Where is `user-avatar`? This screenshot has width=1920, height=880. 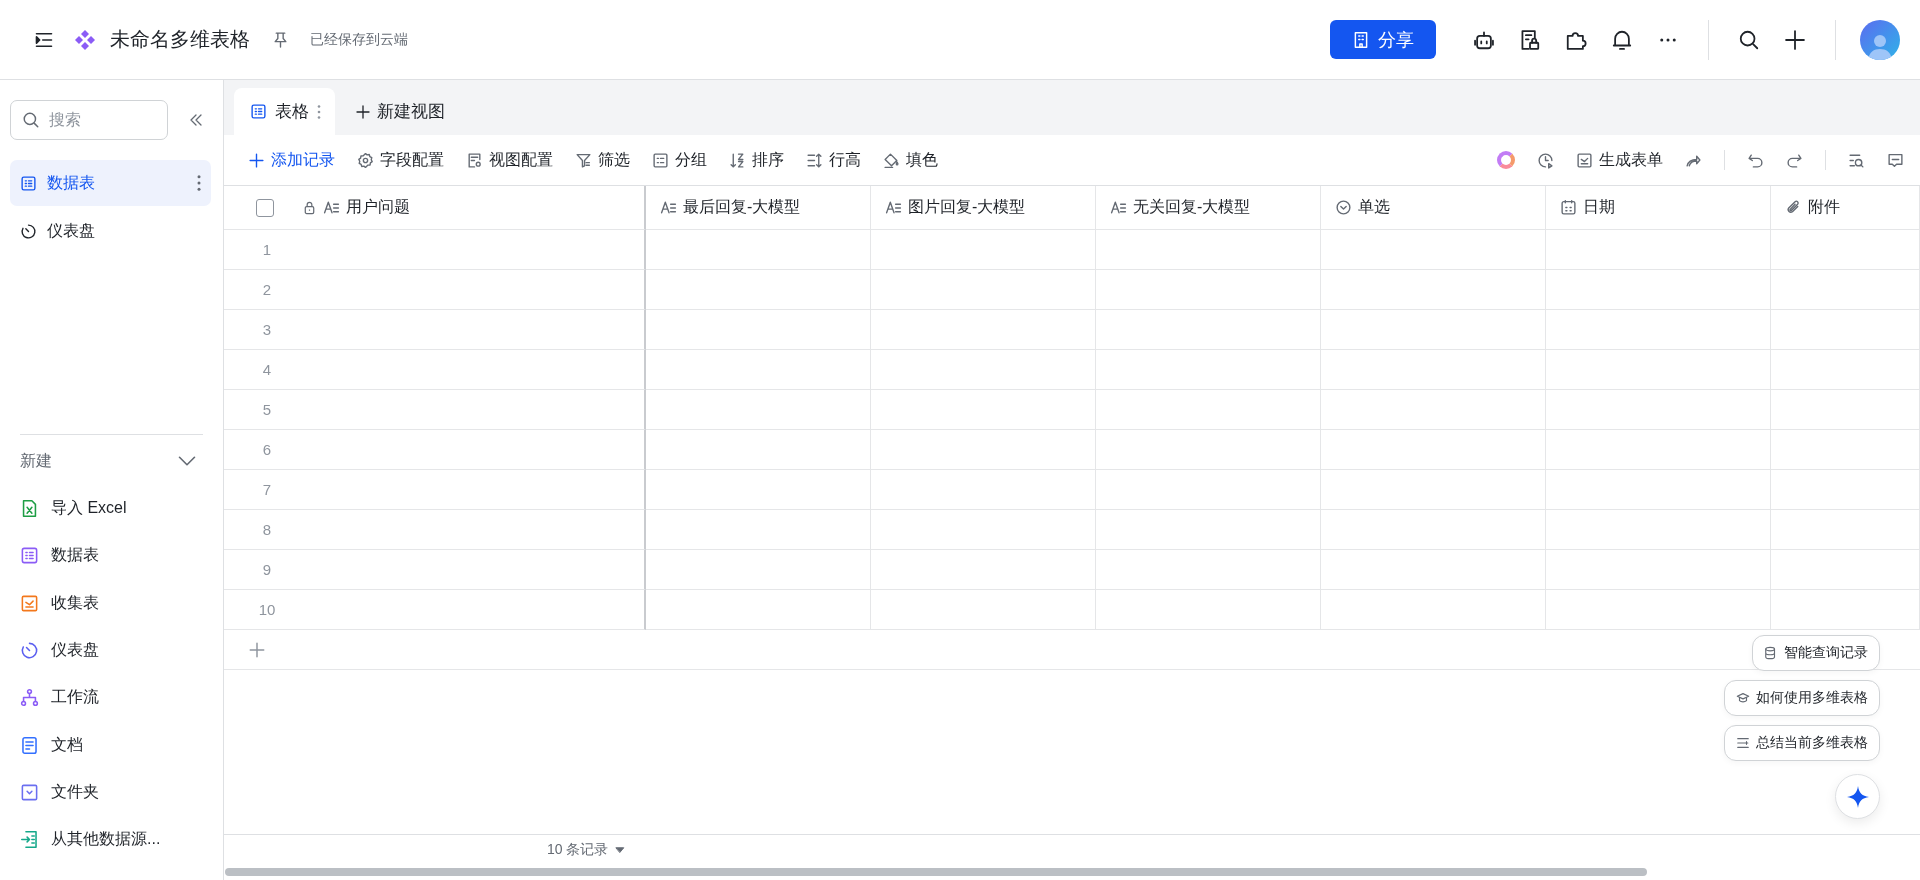
user-avatar is located at coordinates (1880, 39).